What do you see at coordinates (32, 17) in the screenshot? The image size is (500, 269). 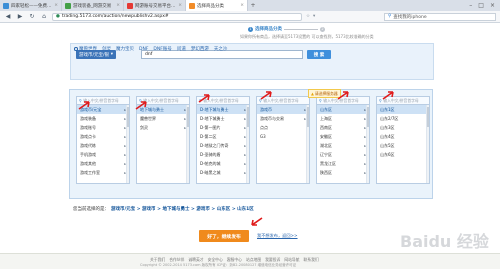 I see `refresh-icon: ↻` at bounding box center [32, 17].